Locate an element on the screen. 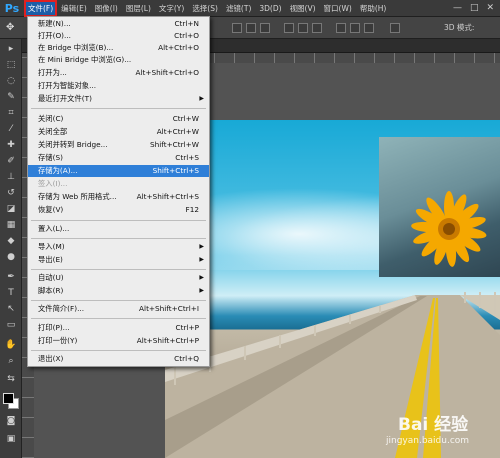 Image resolution: width=500 pixels, height=458 pixels. eraser-tool-icon: ◪ is located at coordinates (11, 209).